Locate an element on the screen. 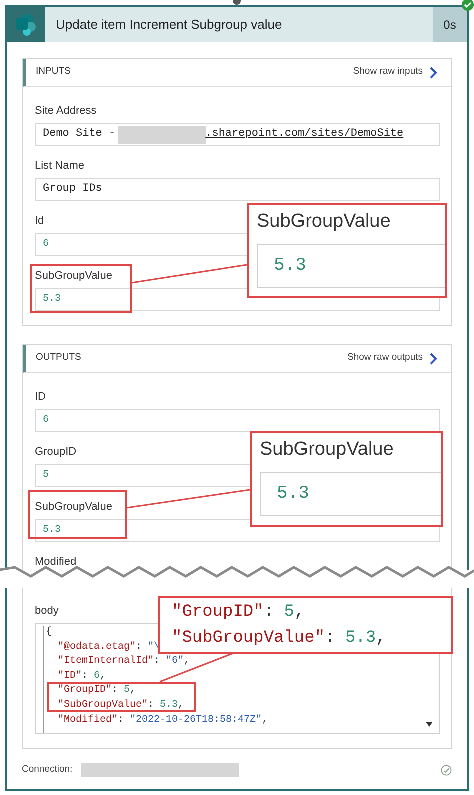 This screenshot has height=795, width=474. code-line: "ItemInternalId": "6", is located at coordinates (123, 662).